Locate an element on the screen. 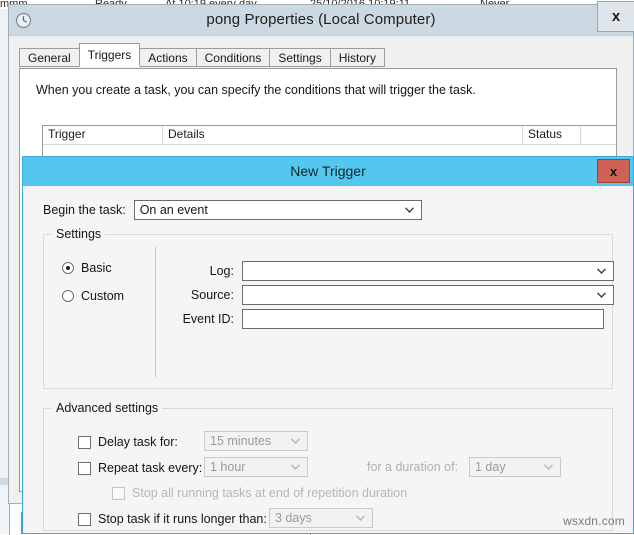 Image resolution: width=634 pixels, height=535 pixels. checkbox-stop-task-if-longer: Stop task if it runs longer than: is located at coordinates (172, 519).